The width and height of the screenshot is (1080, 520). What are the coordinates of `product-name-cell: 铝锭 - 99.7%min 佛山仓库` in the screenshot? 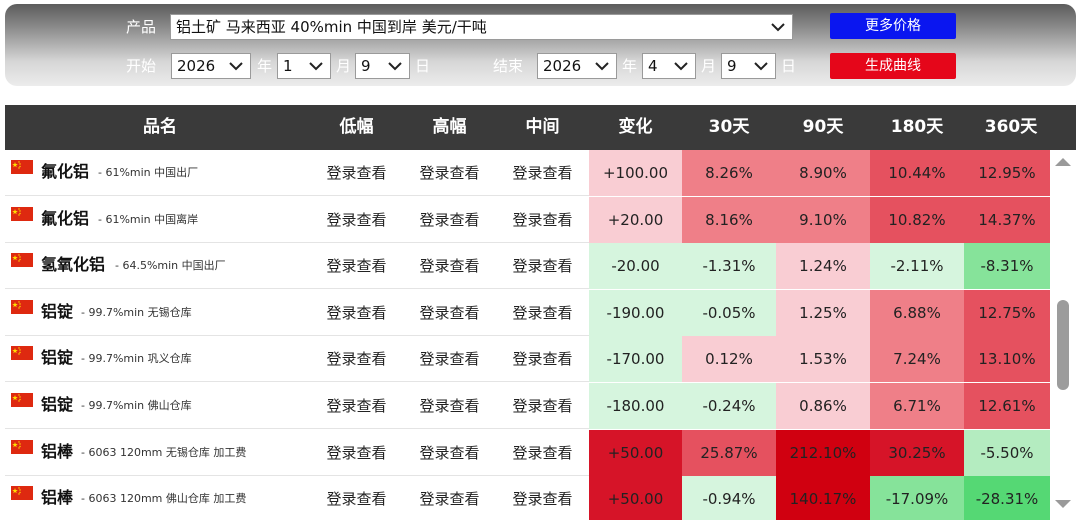 It's located at (160, 406).